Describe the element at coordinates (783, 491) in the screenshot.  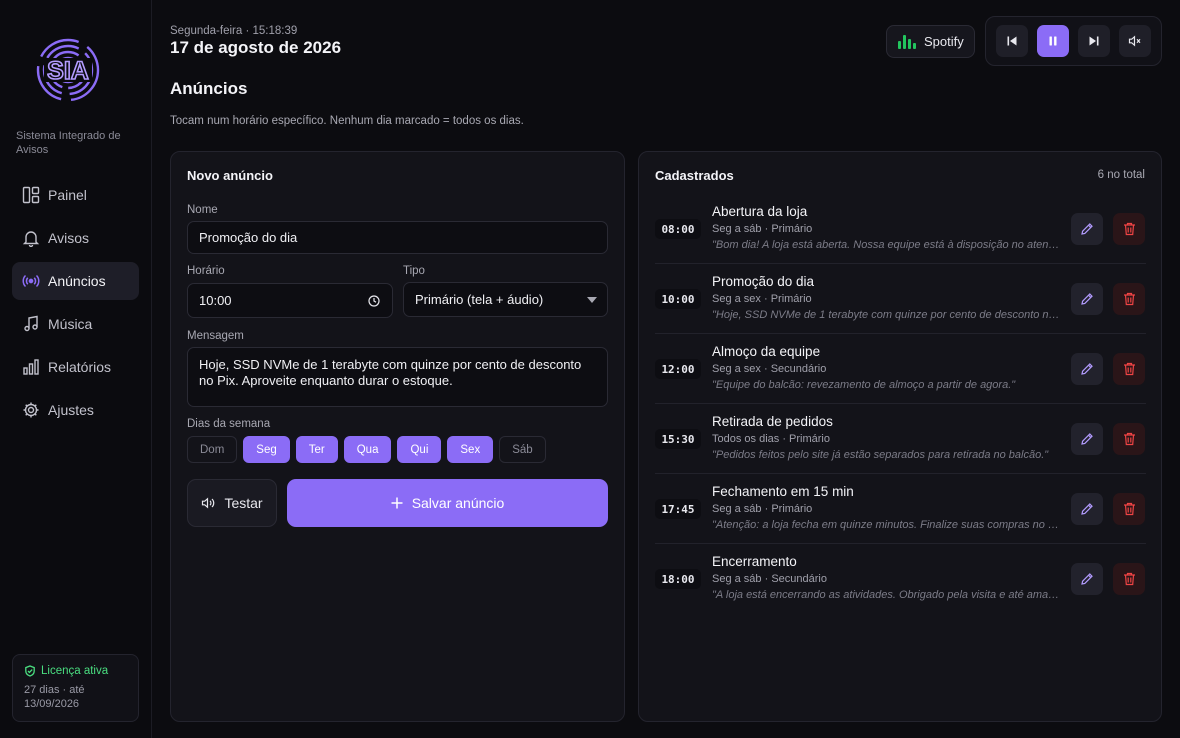
I see `item-title: Fechamento em 15 min` at that location.